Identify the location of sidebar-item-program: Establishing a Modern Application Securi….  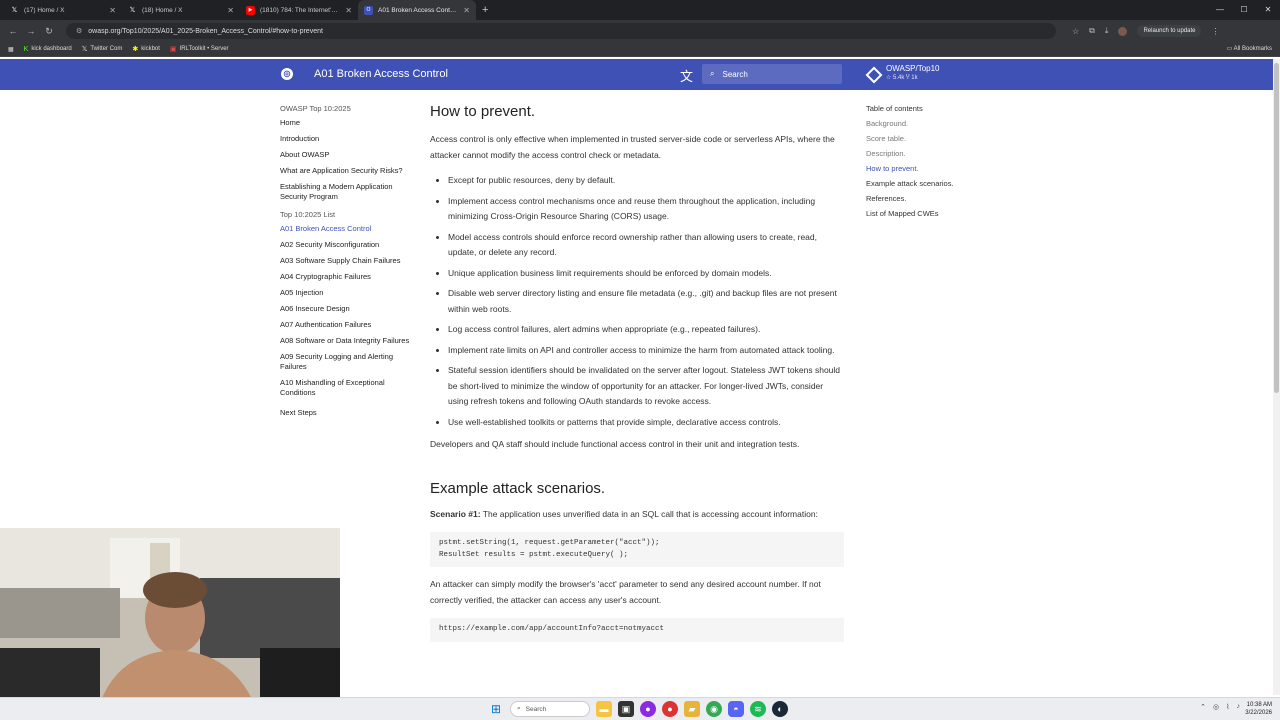
(345, 192).